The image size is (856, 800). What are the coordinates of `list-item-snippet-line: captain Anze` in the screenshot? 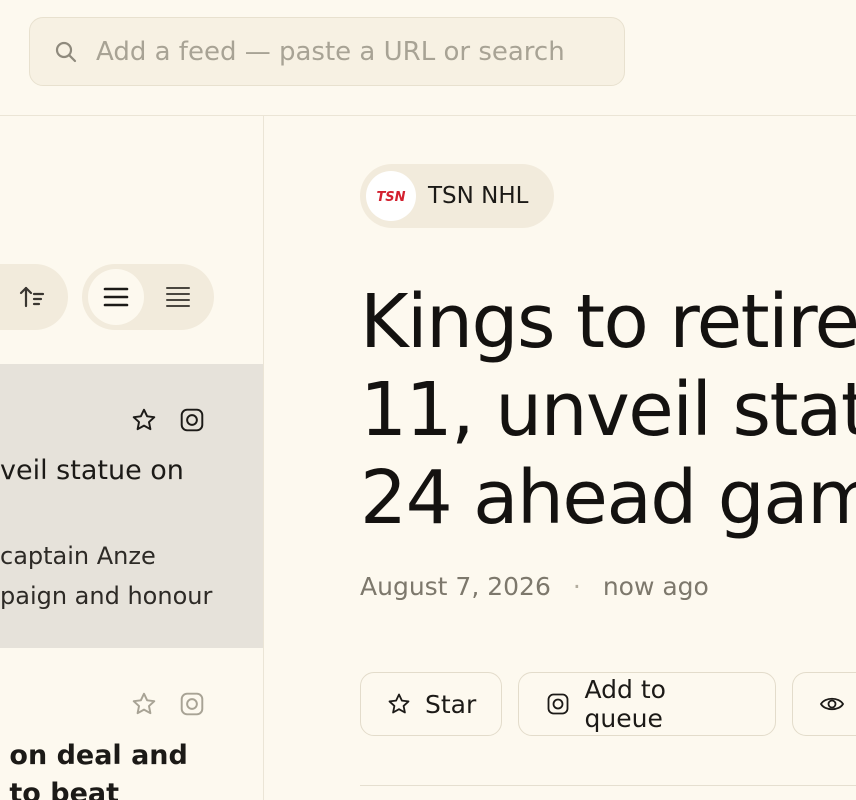 It's located at (78, 556).